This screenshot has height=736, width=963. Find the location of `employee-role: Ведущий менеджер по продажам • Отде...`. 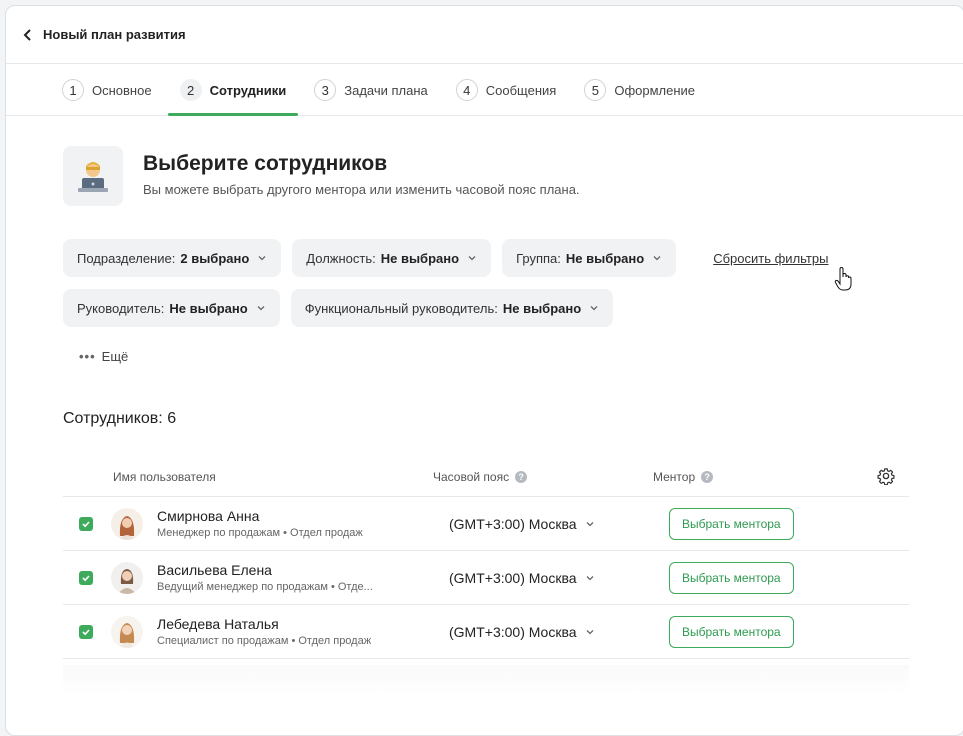

employee-role: Ведущий менеджер по продажам • Отде... is located at coordinates (265, 587).